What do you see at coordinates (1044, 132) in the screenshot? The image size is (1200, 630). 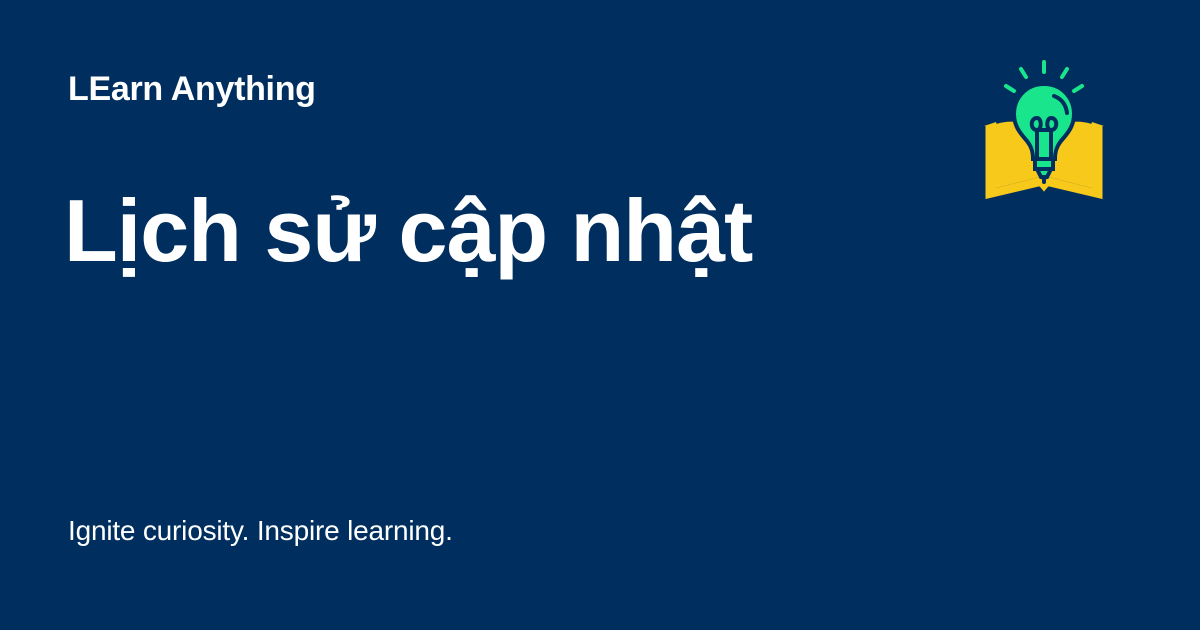 I see `lightbulb-open-book-icon` at bounding box center [1044, 132].